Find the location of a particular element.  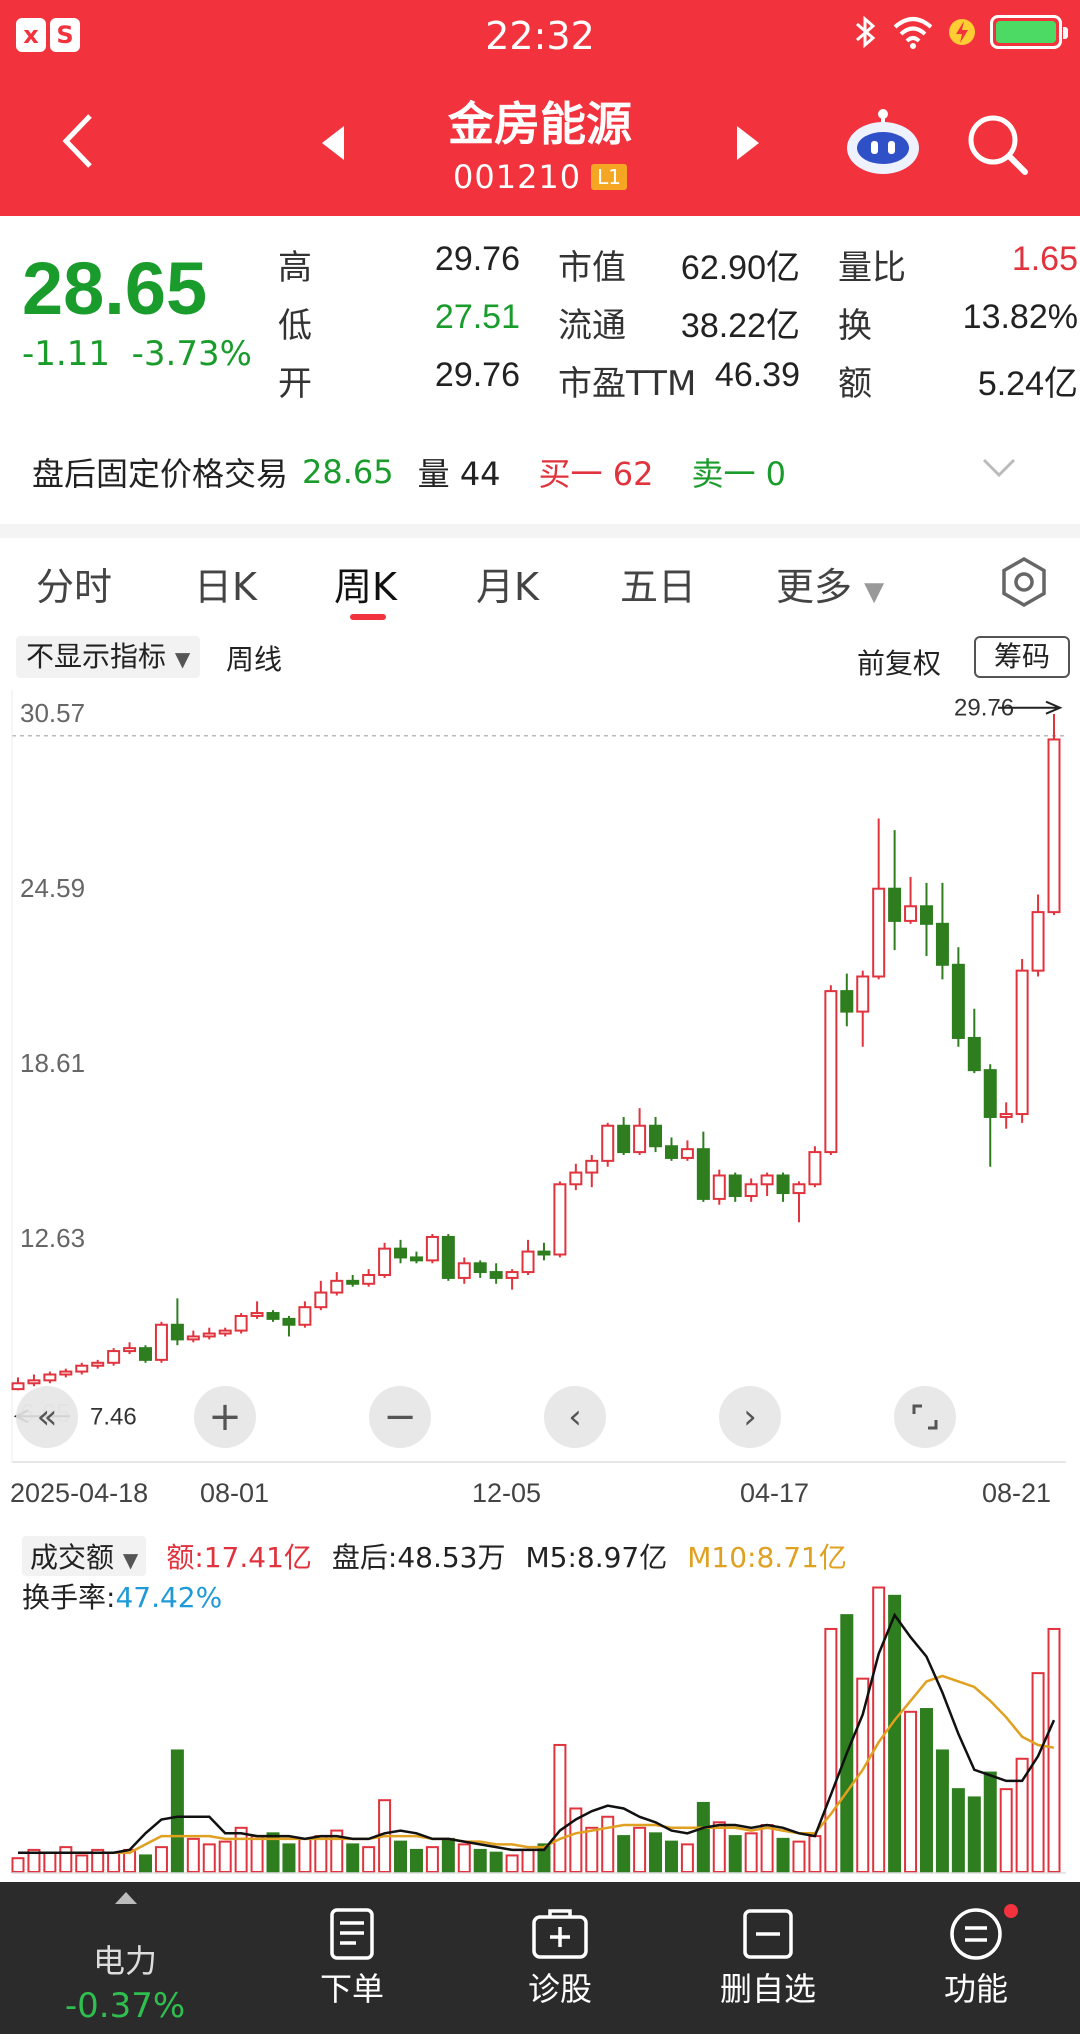

zoom-in-button: + is located at coordinates (225, 1417).